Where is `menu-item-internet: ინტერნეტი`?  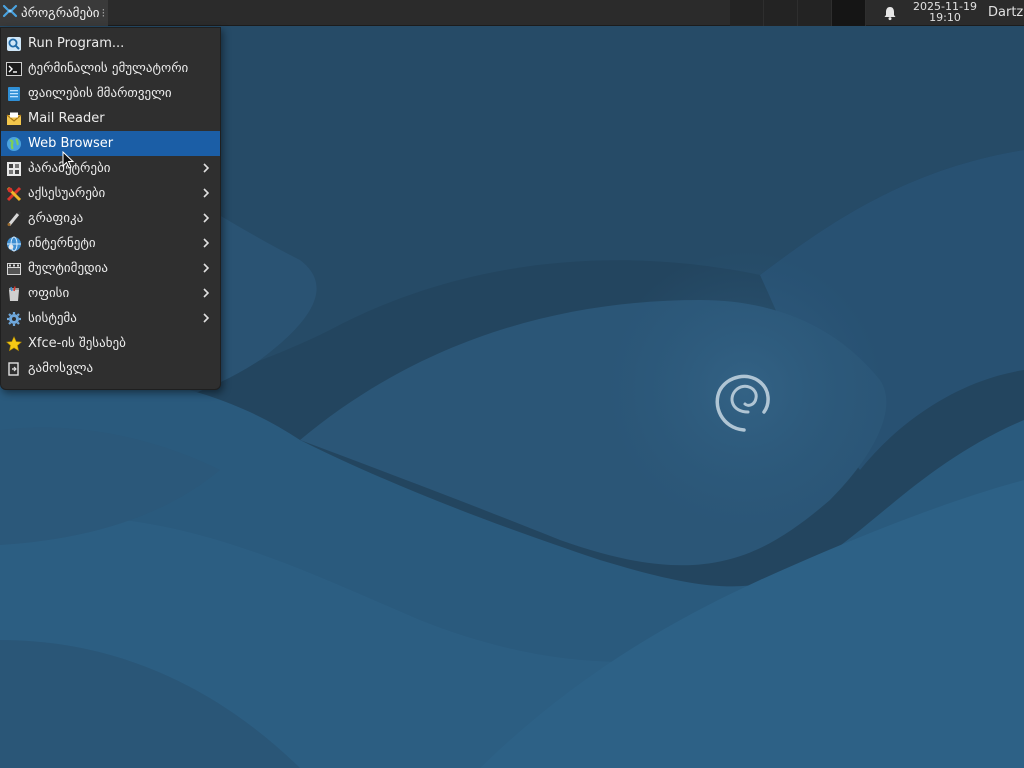
menu-item-internet: ინტერნეტი is located at coordinates (110, 243).